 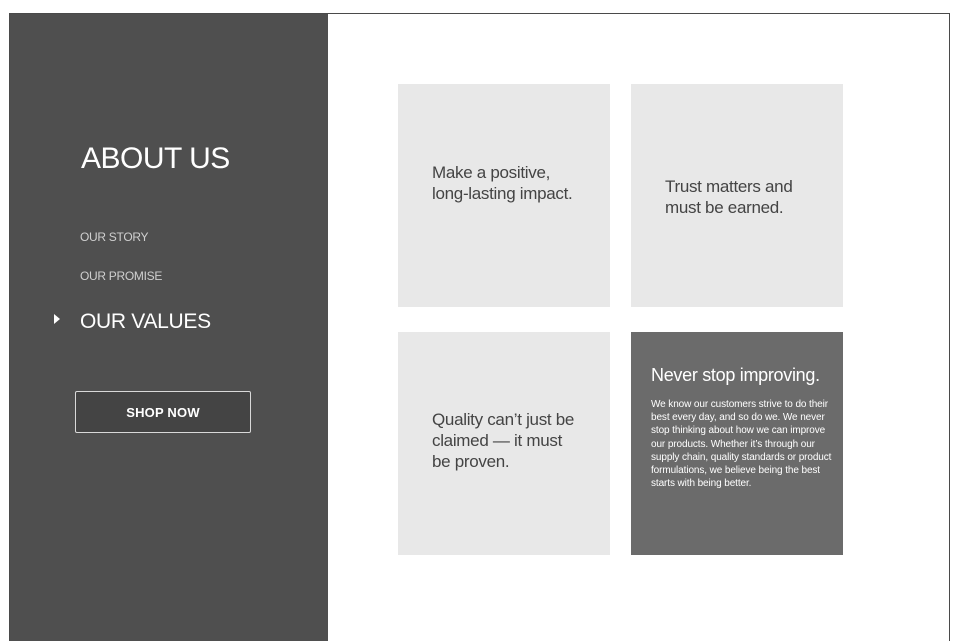 What do you see at coordinates (155, 158) in the screenshot?
I see `page-title: ABOUT US` at bounding box center [155, 158].